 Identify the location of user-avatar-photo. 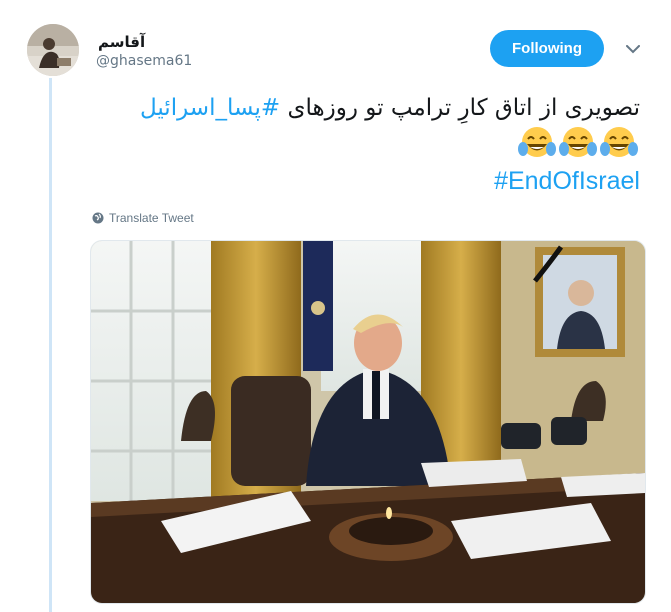
(53, 50).